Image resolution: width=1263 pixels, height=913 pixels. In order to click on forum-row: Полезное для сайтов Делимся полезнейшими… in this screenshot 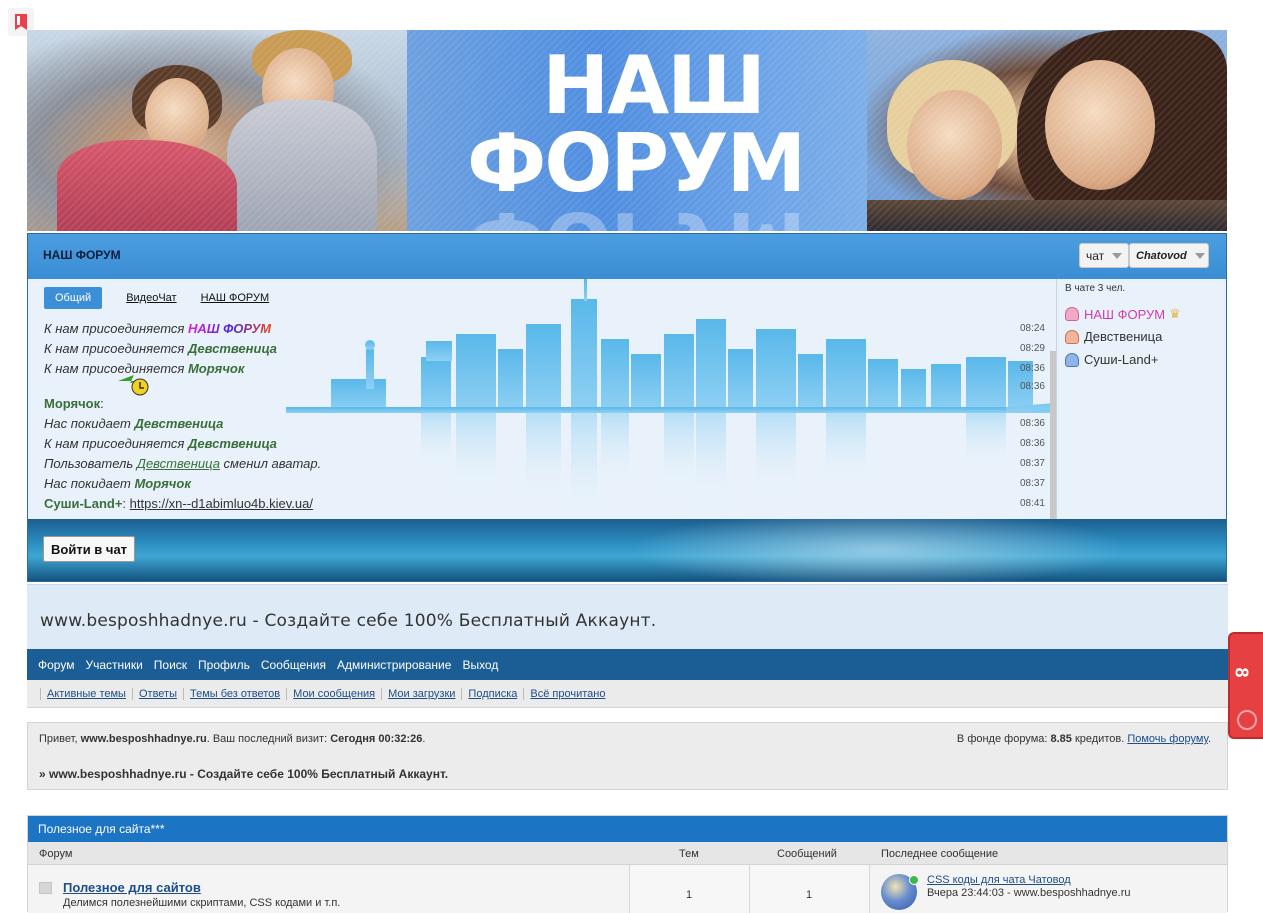, I will do `click(627, 889)`.